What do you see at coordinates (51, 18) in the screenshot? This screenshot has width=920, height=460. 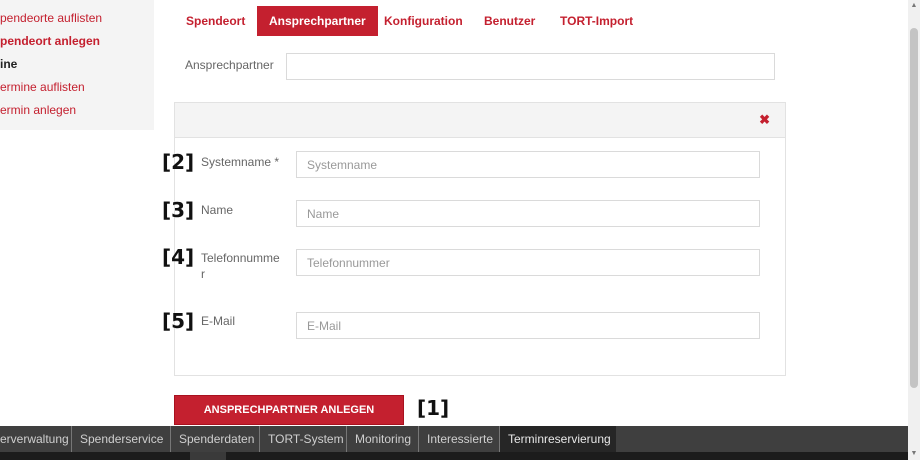 I see `sidebar-item-spendeorte-auflisten: pendeorte auflisten` at bounding box center [51, 18].